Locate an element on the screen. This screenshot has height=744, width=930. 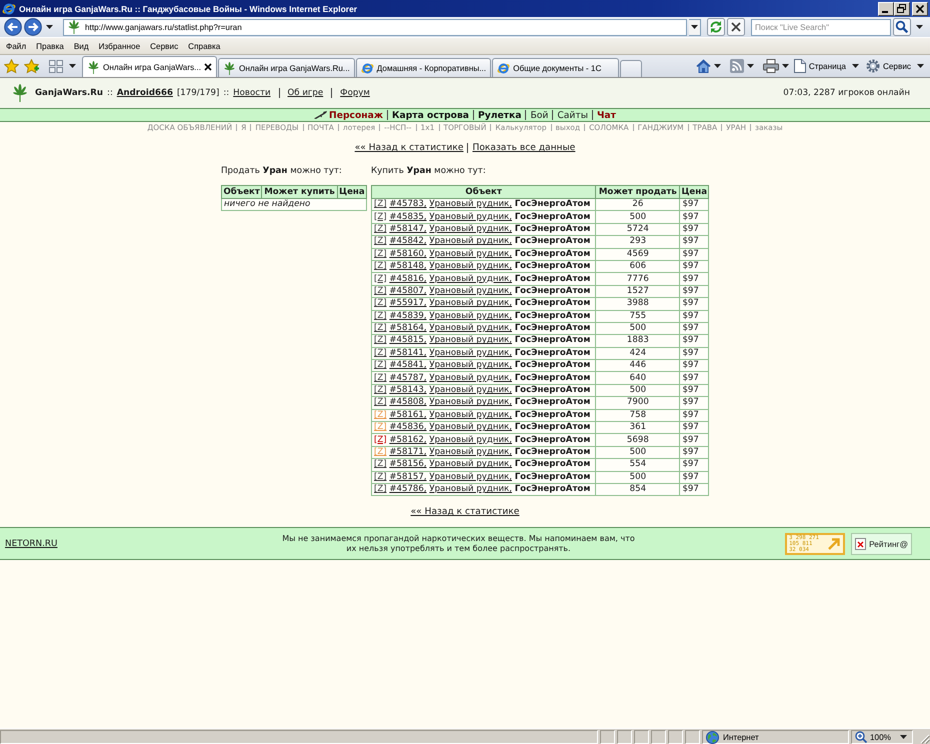
toolbar-button: Сервис is located at coordinates (895, 66).